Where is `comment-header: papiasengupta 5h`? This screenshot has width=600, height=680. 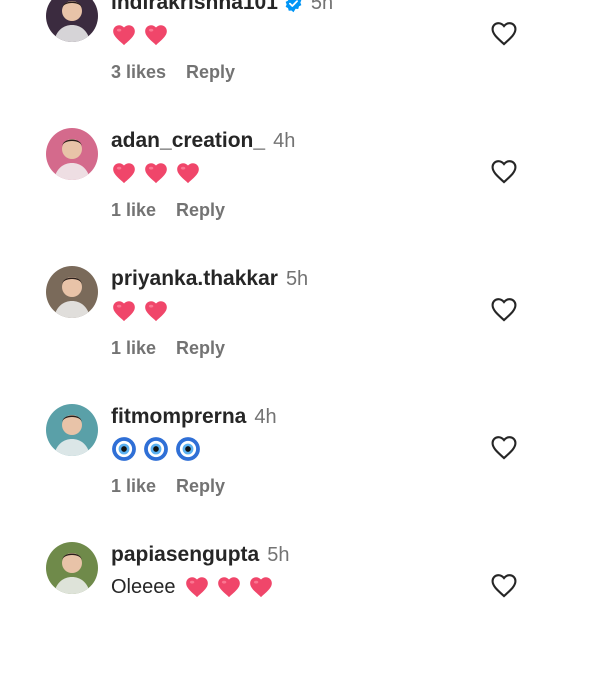
comment-header: papiasengupta 5h is located at coordinates (200, 555).